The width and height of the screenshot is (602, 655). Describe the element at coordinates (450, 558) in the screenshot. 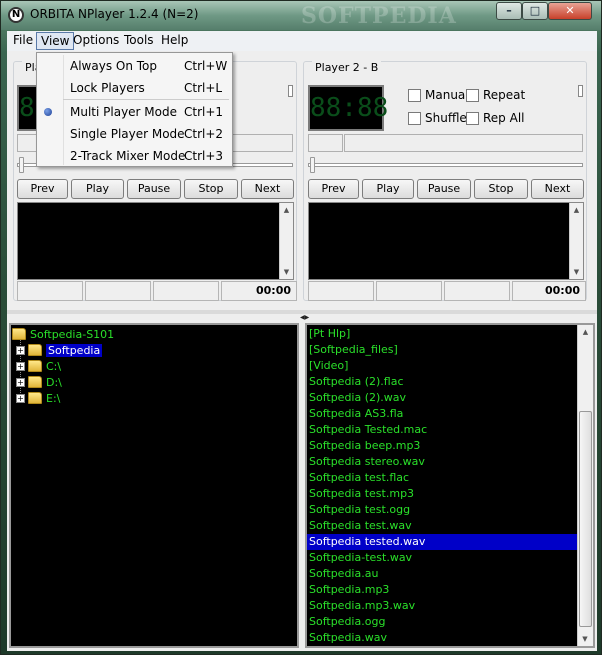

I see `list-item: Softpedia-test.wav` at that location.